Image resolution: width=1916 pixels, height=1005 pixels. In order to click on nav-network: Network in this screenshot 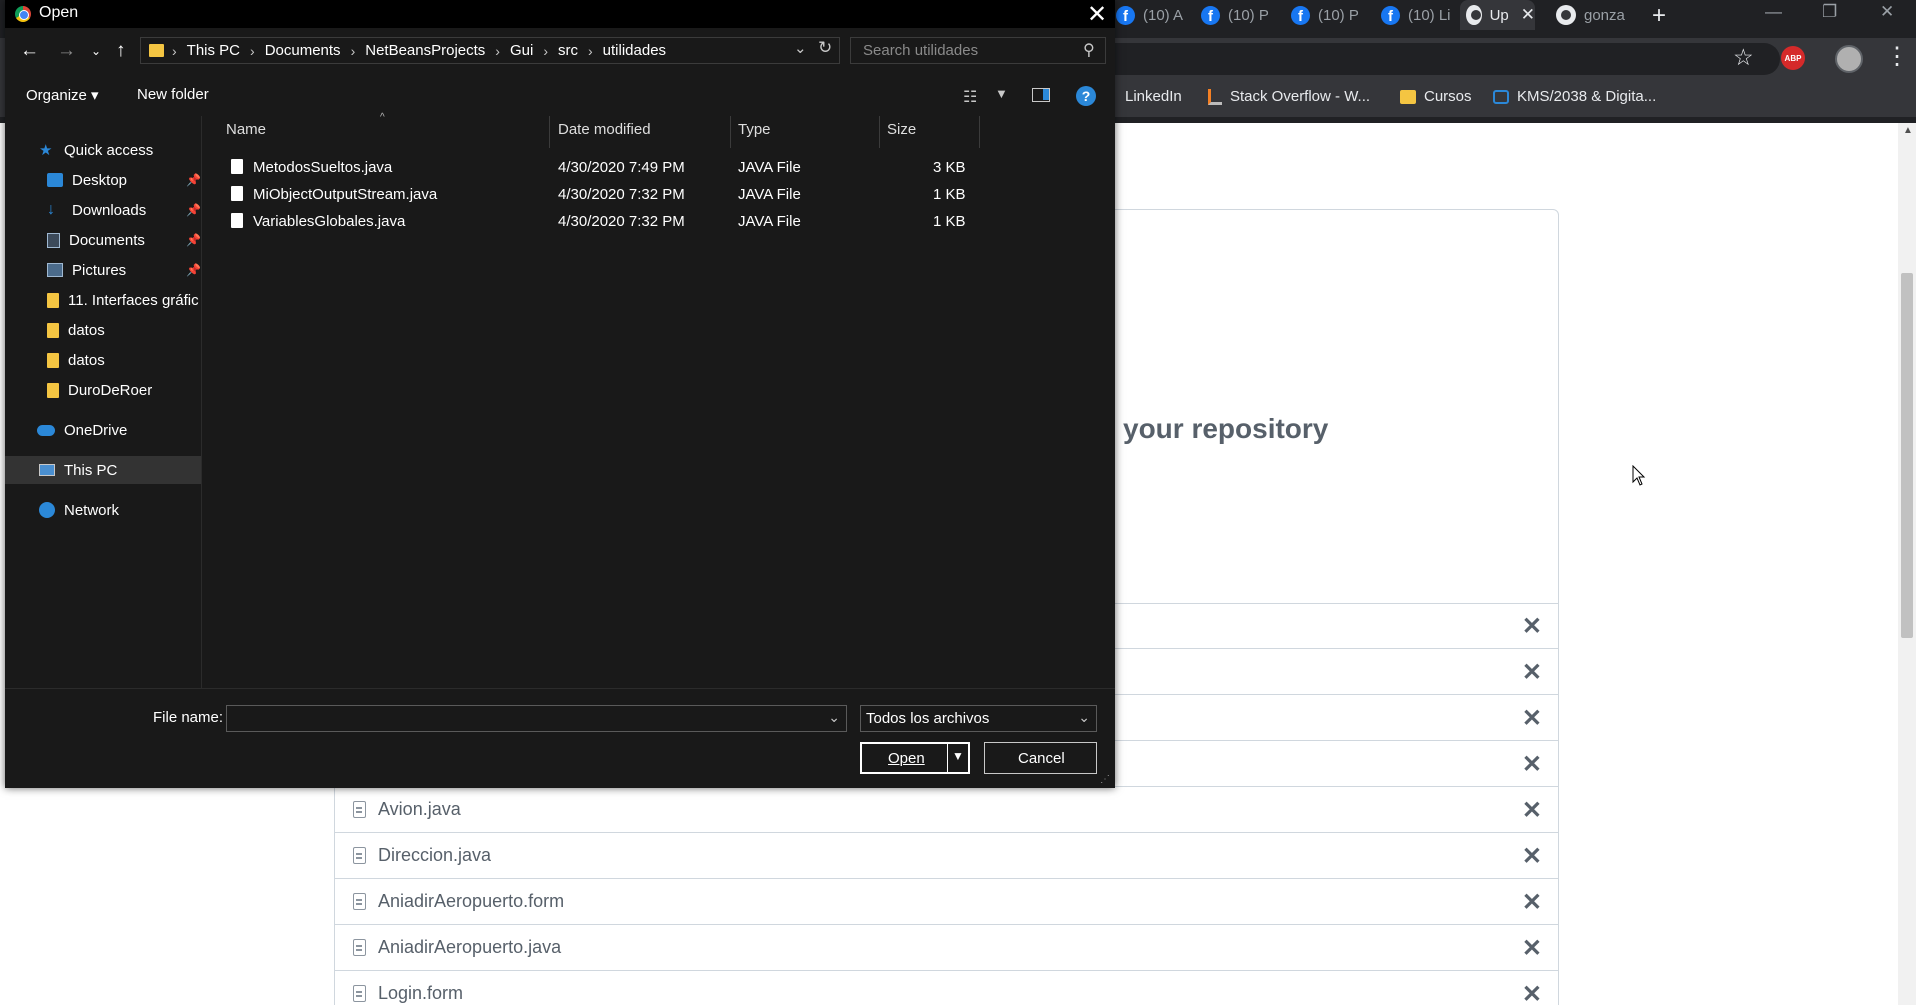, I will do `click(103, 510)`.